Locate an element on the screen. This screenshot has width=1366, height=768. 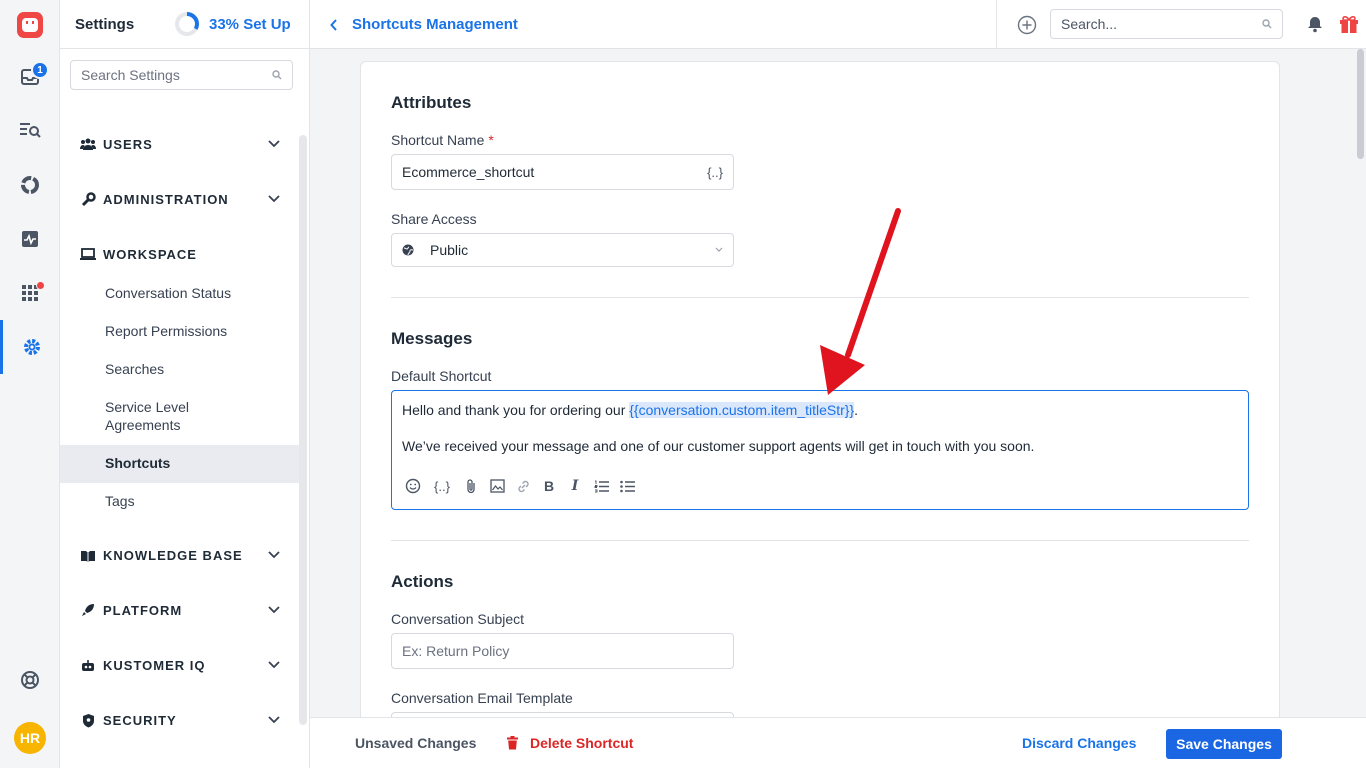
sidebar-item-service-level-agreements: Service Level Agreements is located at coordinates (165, 416).